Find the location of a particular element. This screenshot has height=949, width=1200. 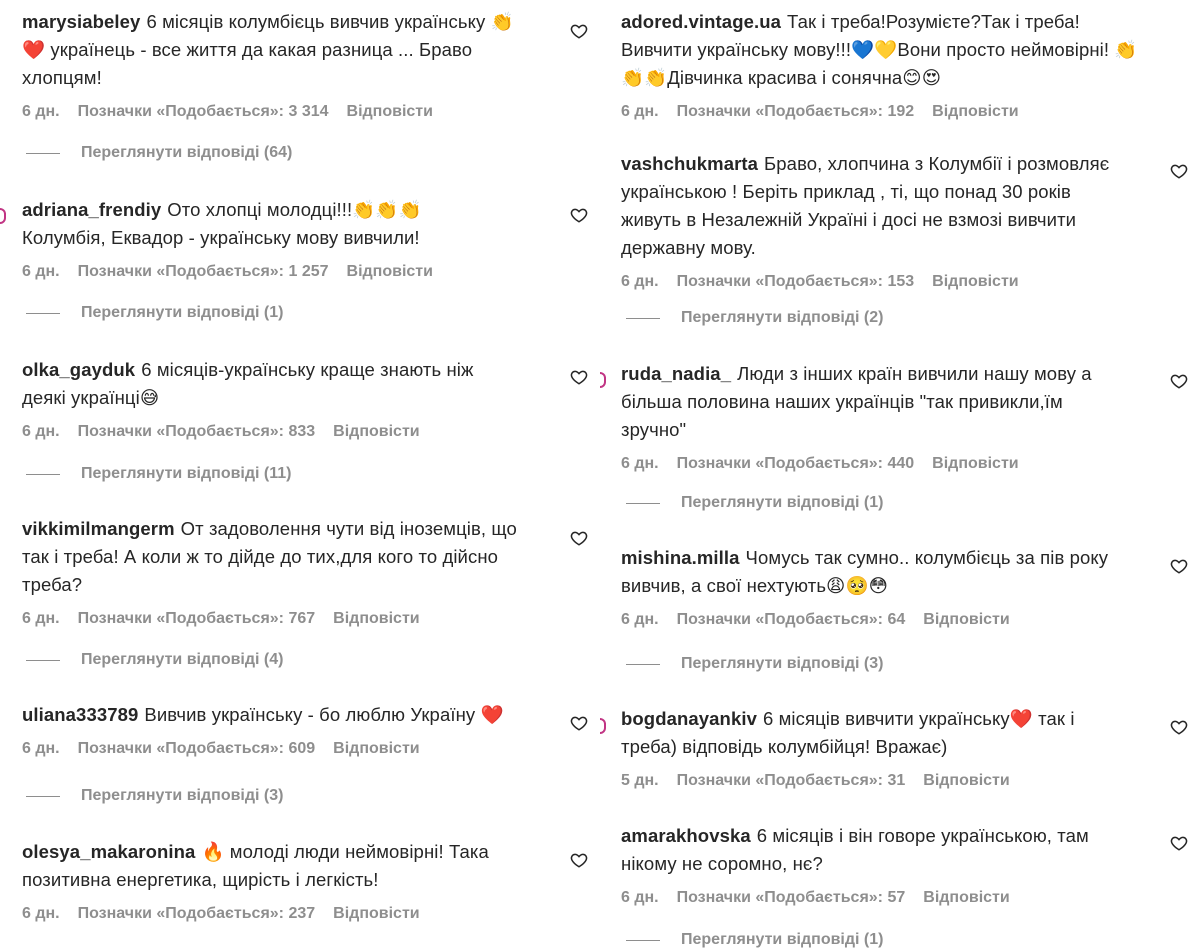

comment-username: bogdanayankiv is located at coordinates (689, 718).